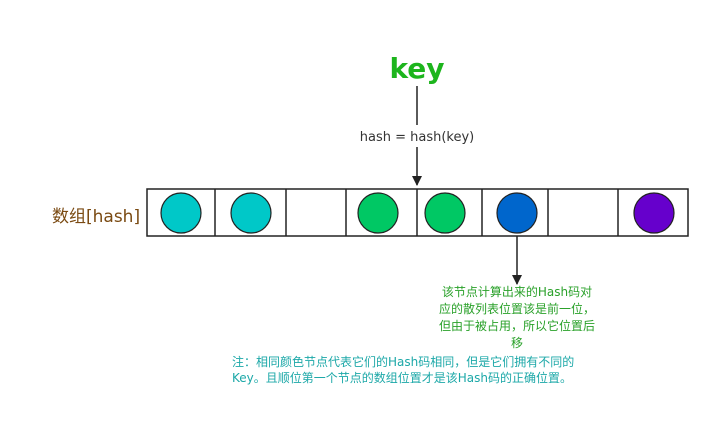  What do you see at coordinates (517, 292) in the screenshot?
I see `node-note-line: 该节点计算出来的Hash码对` at bounding box center [517, 292].